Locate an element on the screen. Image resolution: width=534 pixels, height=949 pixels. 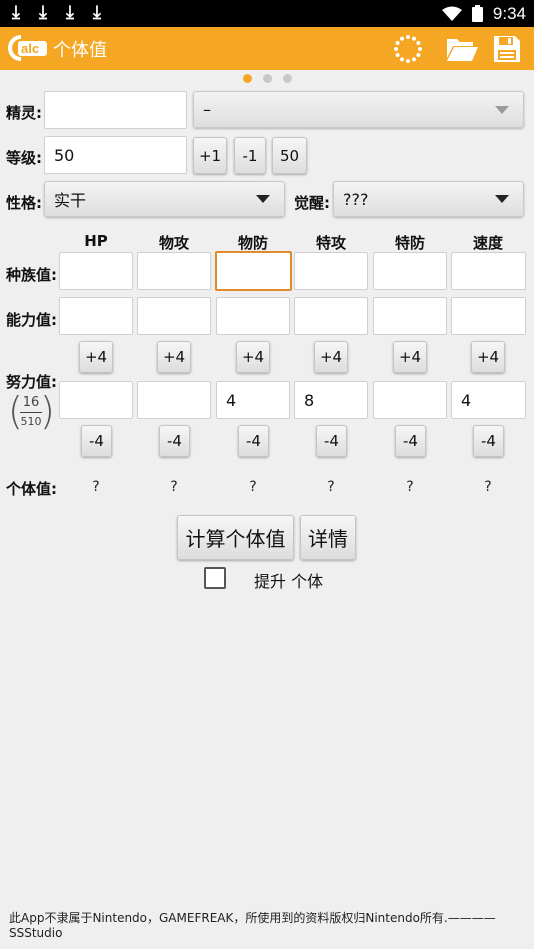
ev-speed-plus-button: +4 is located at coordinates (488, 357).